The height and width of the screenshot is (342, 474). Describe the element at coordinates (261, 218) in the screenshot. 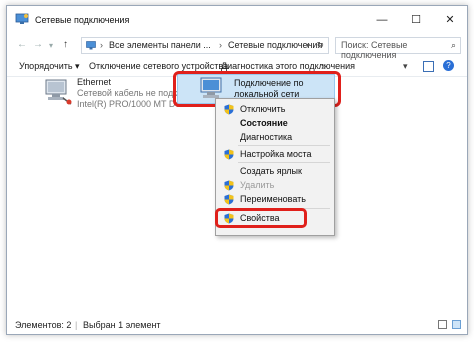

I see `highlight-properties-outline` at that location.